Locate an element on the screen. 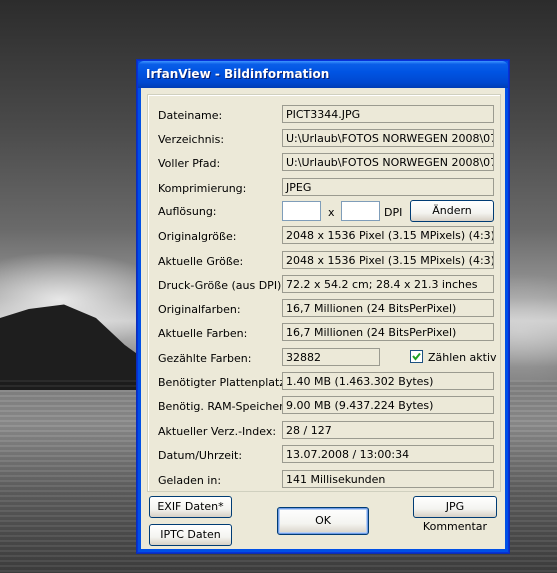  dpi-unit-label: DPI is located at coordinates (393, 212).